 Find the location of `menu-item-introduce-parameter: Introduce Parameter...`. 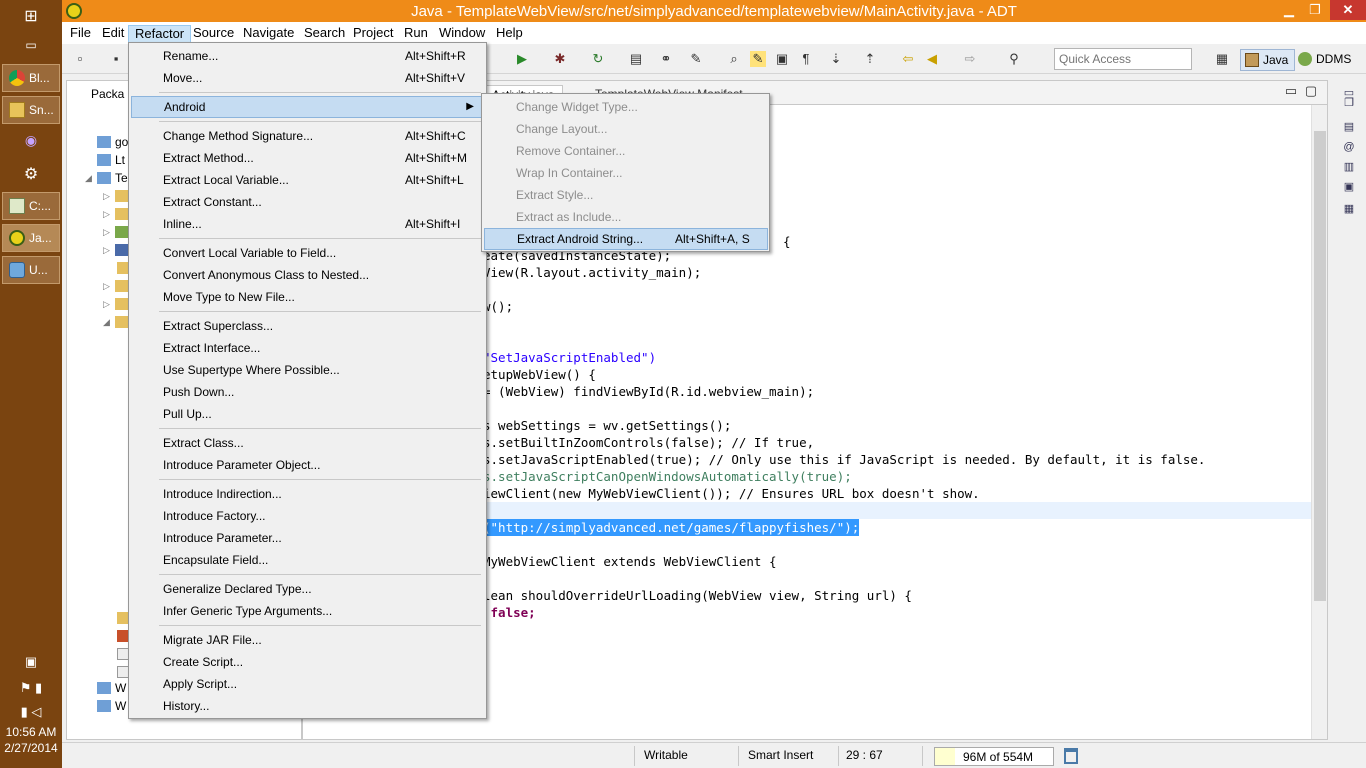

menu-item-introduce-parameter: Introduce Parameter... is located at coordinates (308, 538).